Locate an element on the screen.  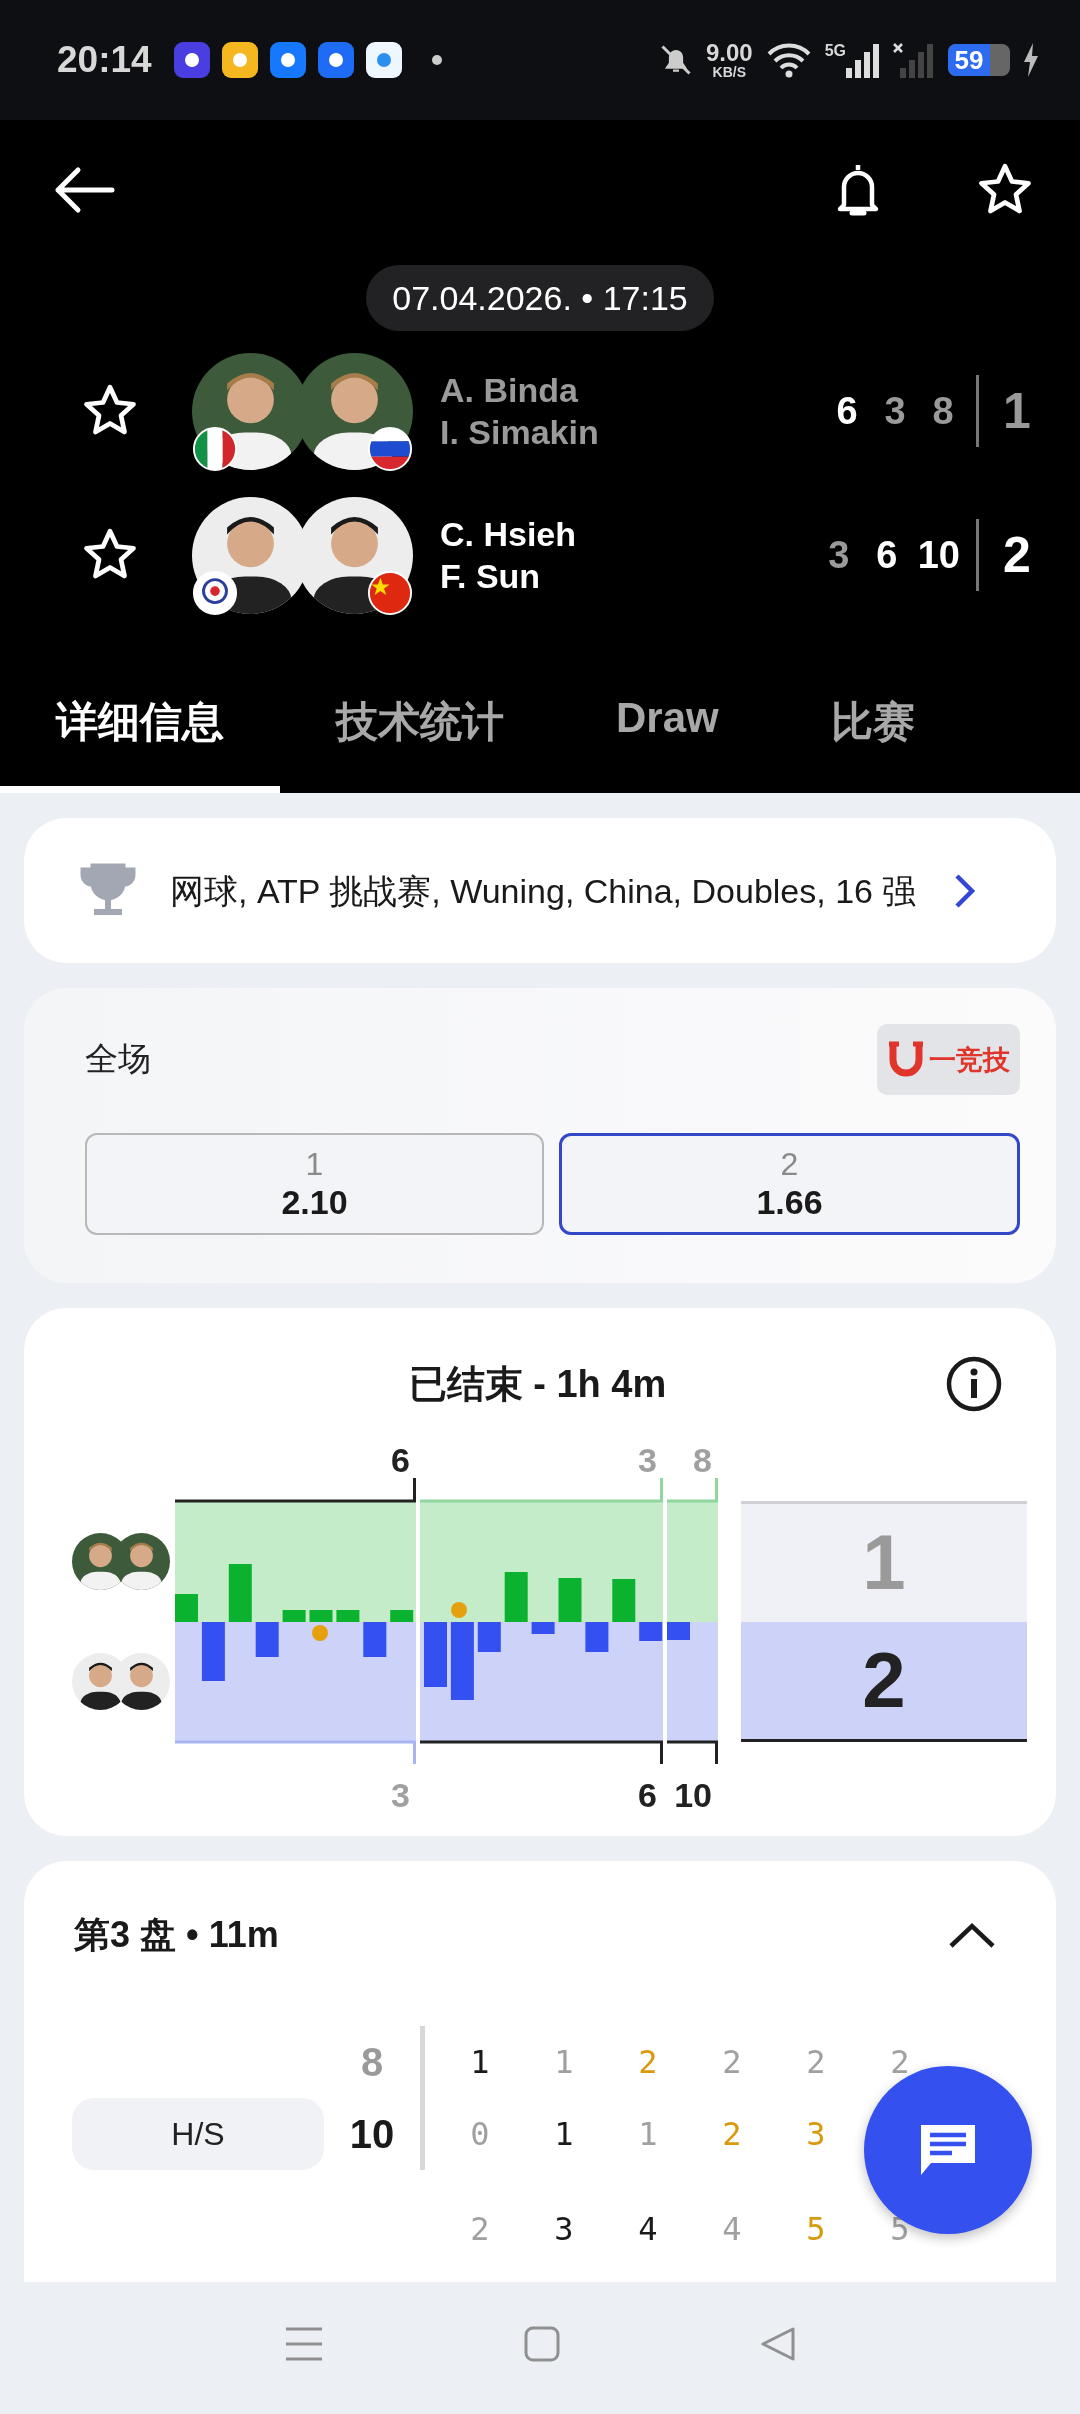
set-title: 第3 盘 • 11m is located at coordinates (176, 1934).